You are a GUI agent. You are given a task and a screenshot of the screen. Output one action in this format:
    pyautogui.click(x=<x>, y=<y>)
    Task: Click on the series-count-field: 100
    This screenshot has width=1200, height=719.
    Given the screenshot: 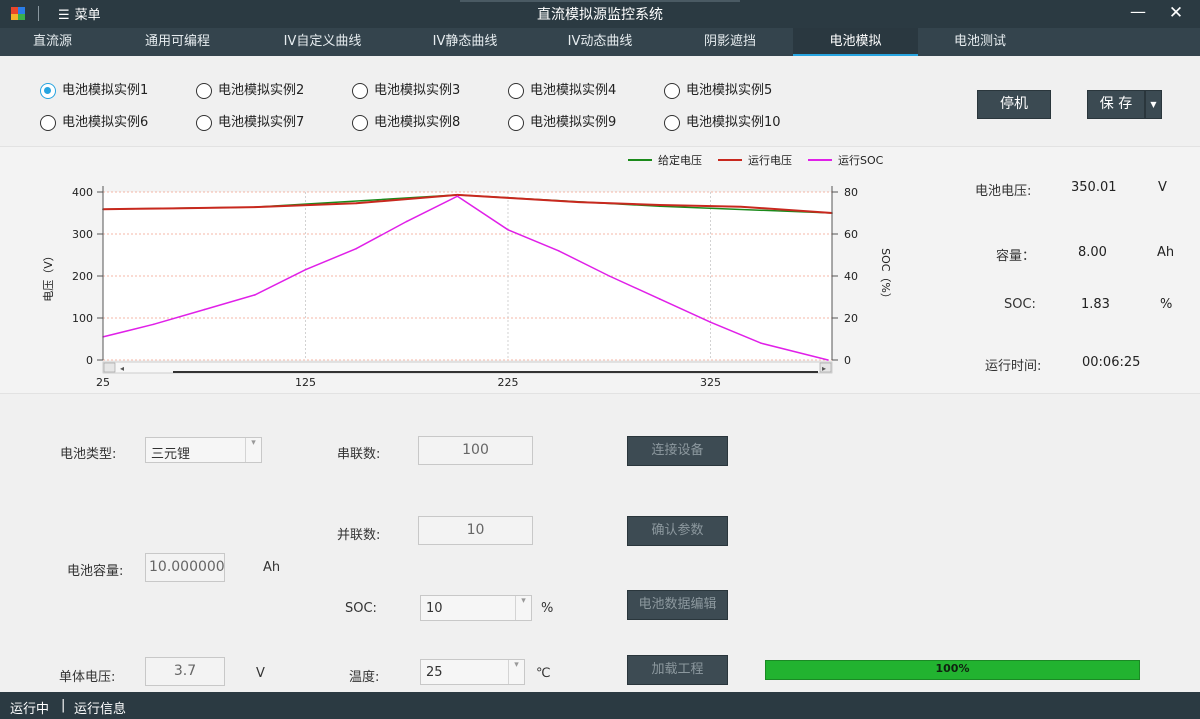 What is the action you would take?
    pyautogui.click(x=475, y=450)
    